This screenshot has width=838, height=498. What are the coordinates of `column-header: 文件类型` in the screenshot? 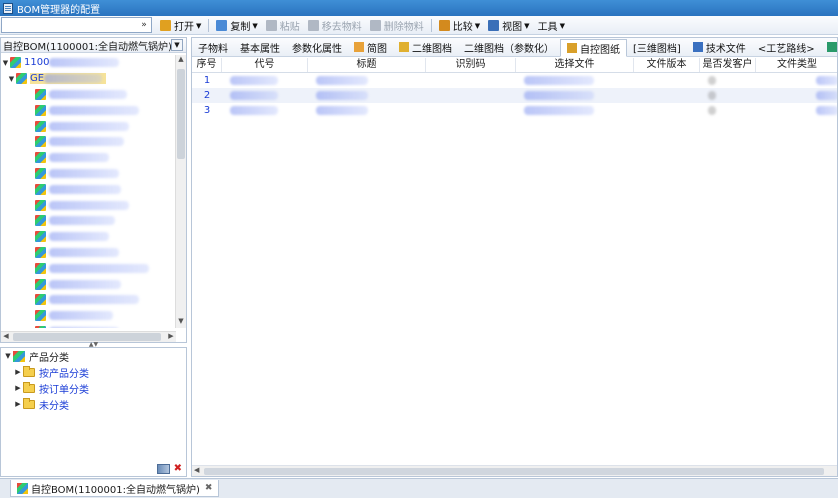 It's located at (796, 65).